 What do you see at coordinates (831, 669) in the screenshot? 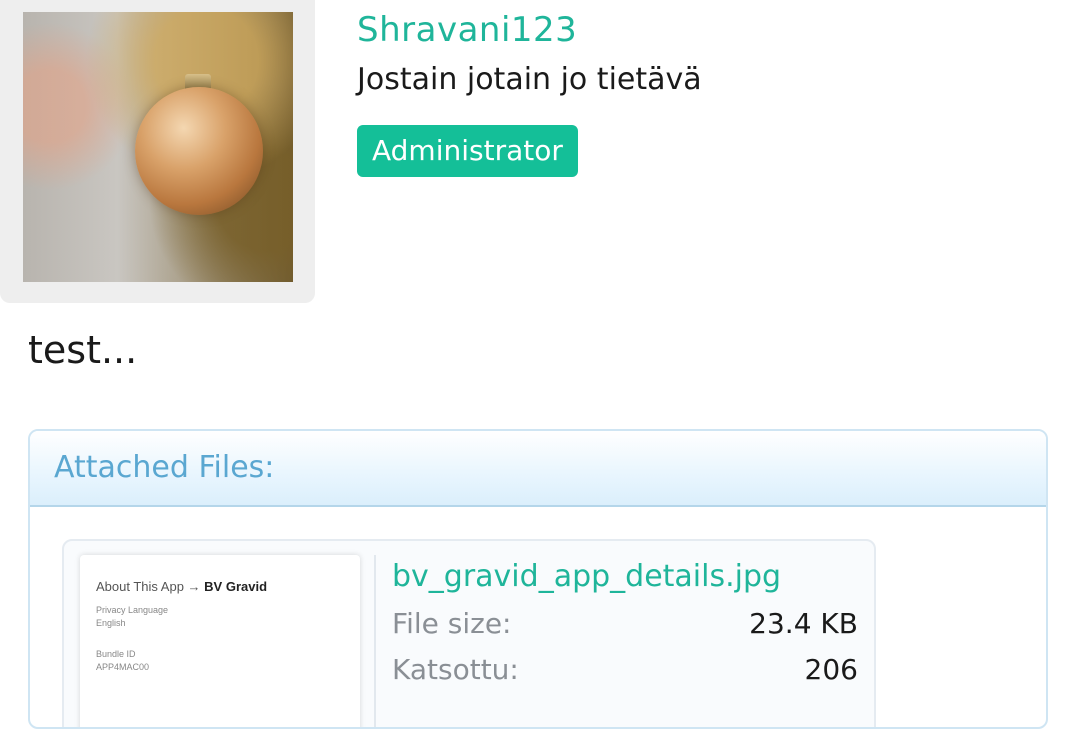
I see `views-value: 206` at bounding box center [831, 669].